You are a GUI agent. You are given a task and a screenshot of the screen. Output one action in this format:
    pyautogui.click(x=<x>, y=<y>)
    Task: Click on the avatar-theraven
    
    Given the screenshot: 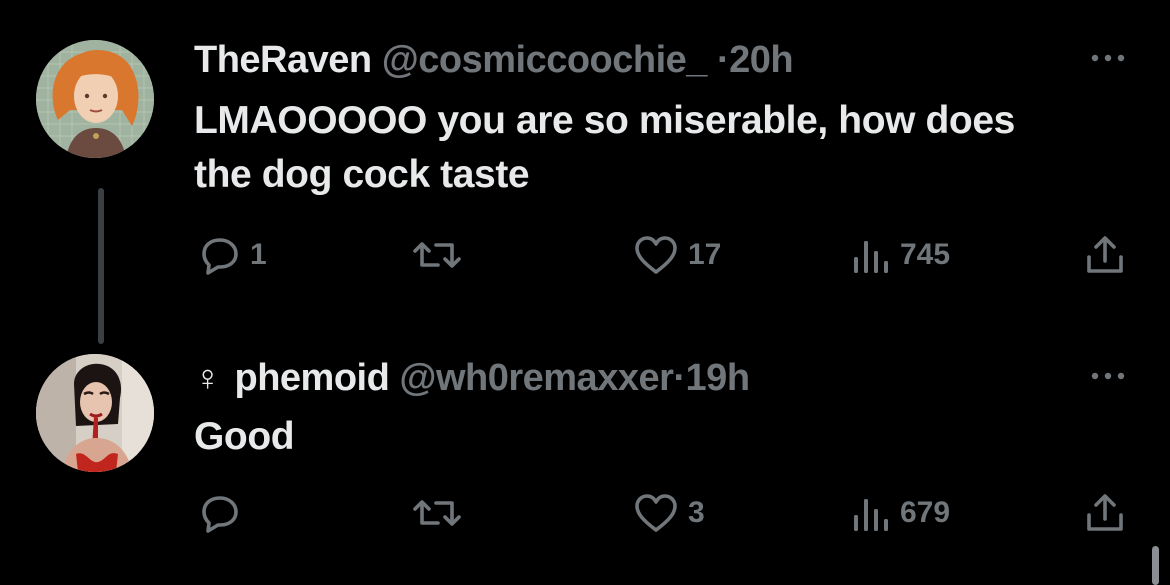 What is the action you would take?
    pyautogui.click(x=95, y=99)
    